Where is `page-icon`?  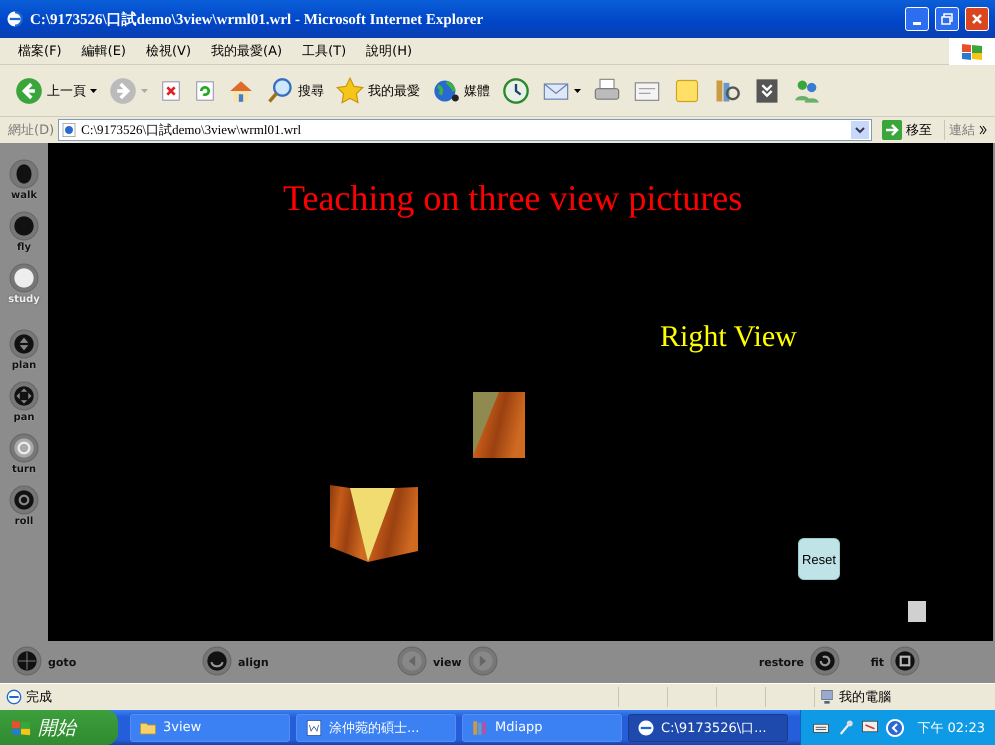 page-icon is located at coordinates (69, 130).